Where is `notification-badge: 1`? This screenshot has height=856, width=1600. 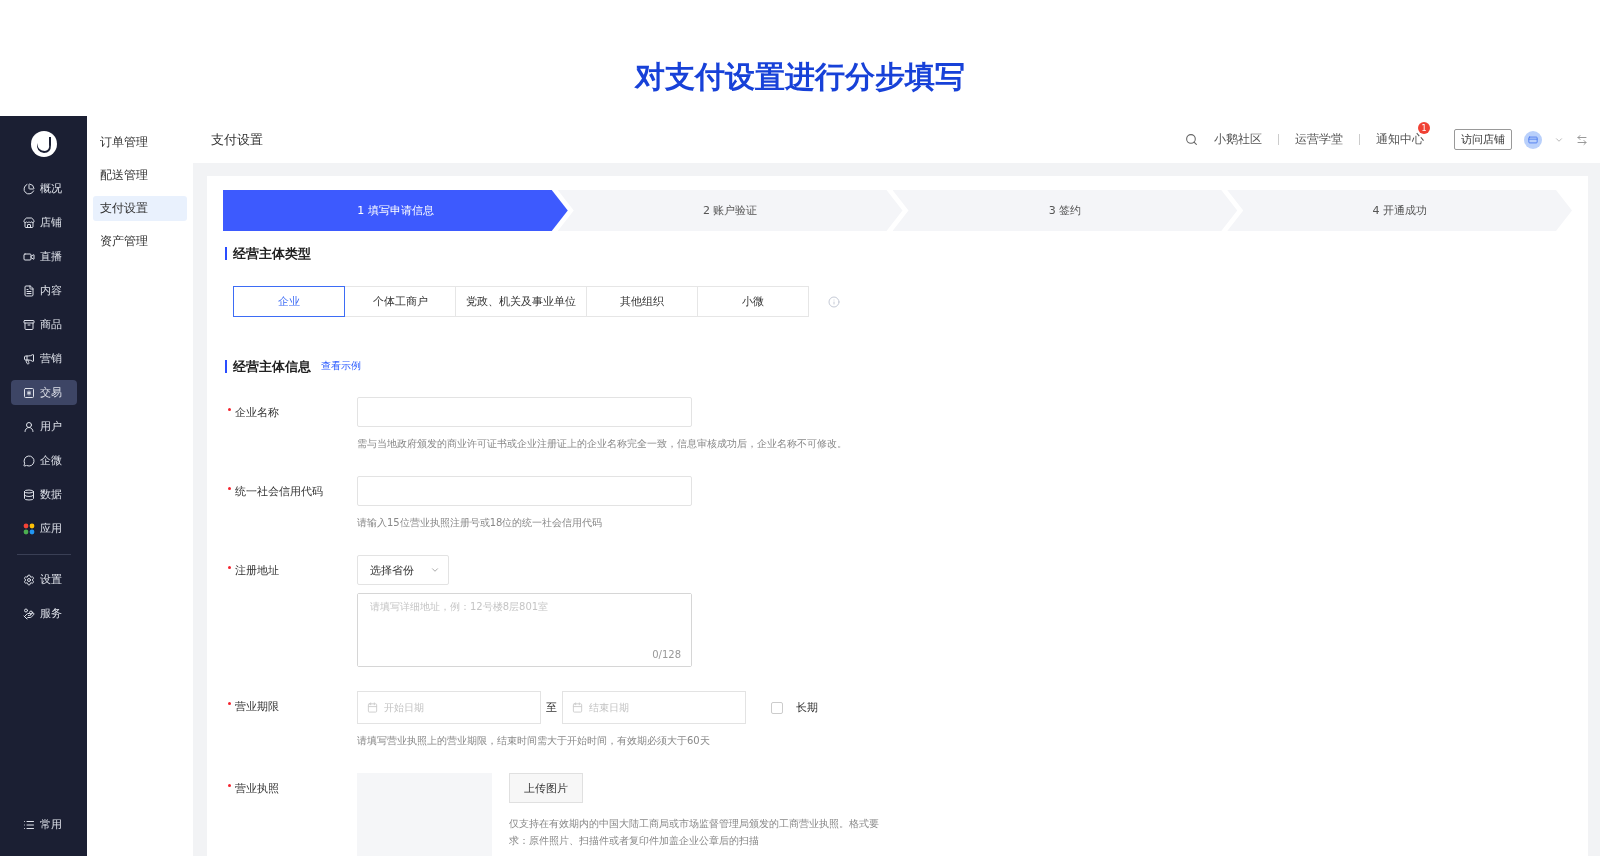 notification-badge: 1 is located at coordinates (1424, 128).